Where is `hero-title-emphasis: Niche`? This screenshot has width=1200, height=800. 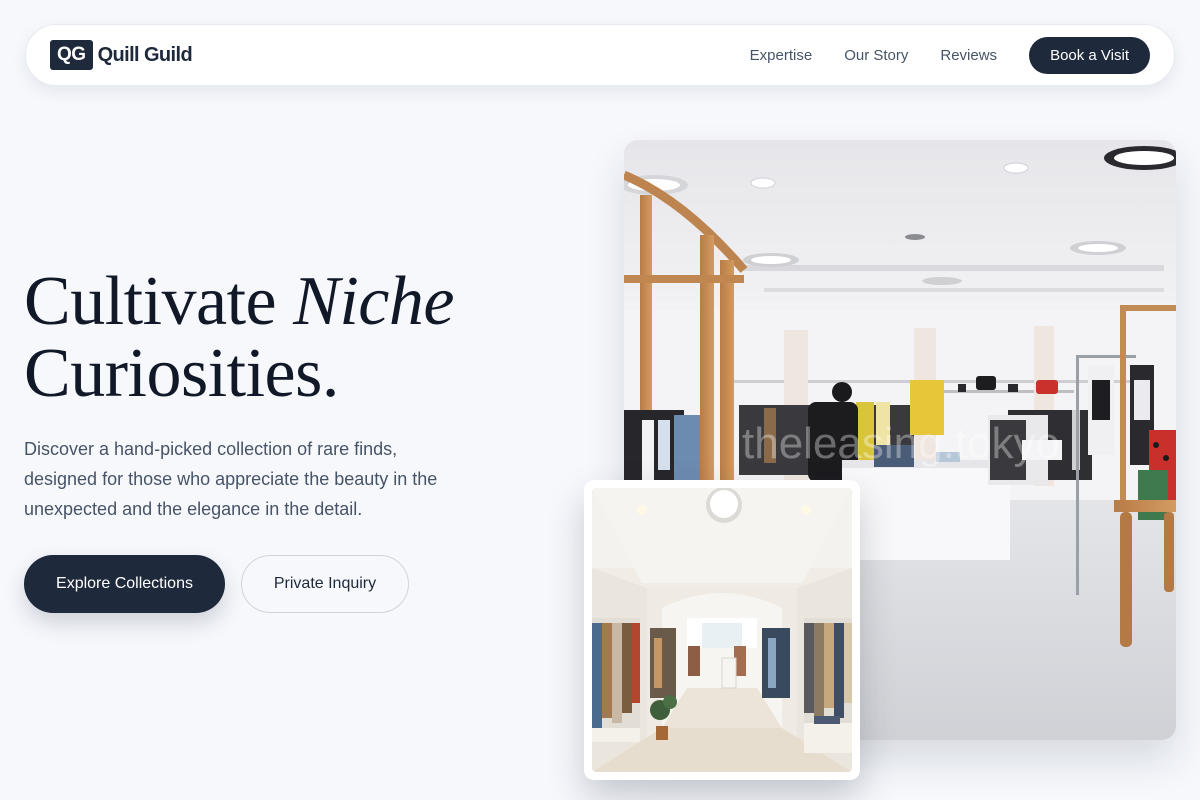
hero-title-emphasis: Niche is located at coordinates (373, 301).